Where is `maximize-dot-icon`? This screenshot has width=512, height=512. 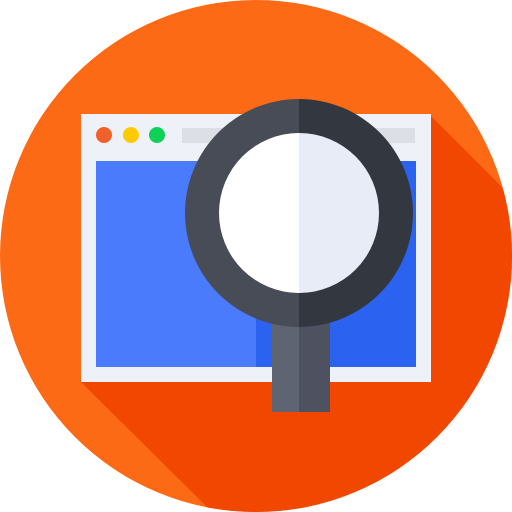
maximize-dot-icon is located at coordinates (157, 135).